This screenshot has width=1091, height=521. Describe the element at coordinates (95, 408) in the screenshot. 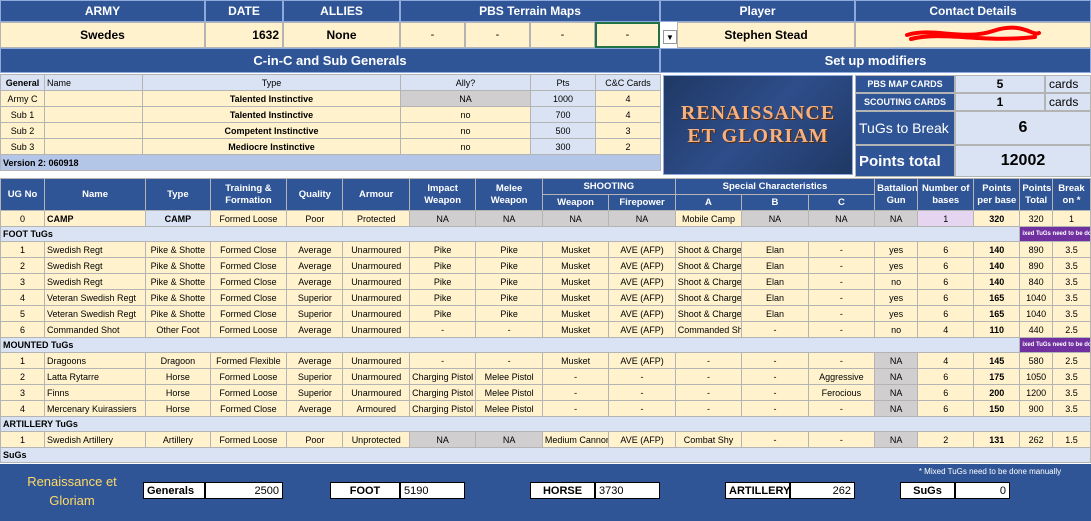

I see `cell-name: Mercenary Kuirassiers` at that location.